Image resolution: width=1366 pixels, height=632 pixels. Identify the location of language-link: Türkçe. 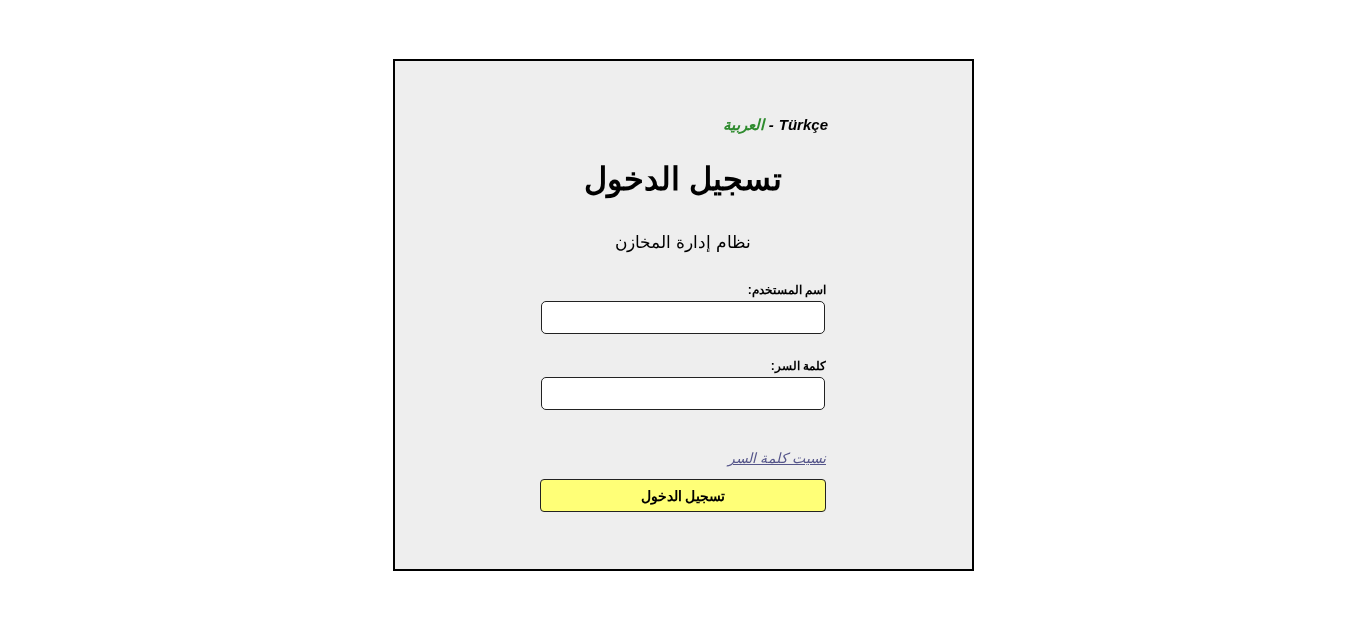
(803, 125).